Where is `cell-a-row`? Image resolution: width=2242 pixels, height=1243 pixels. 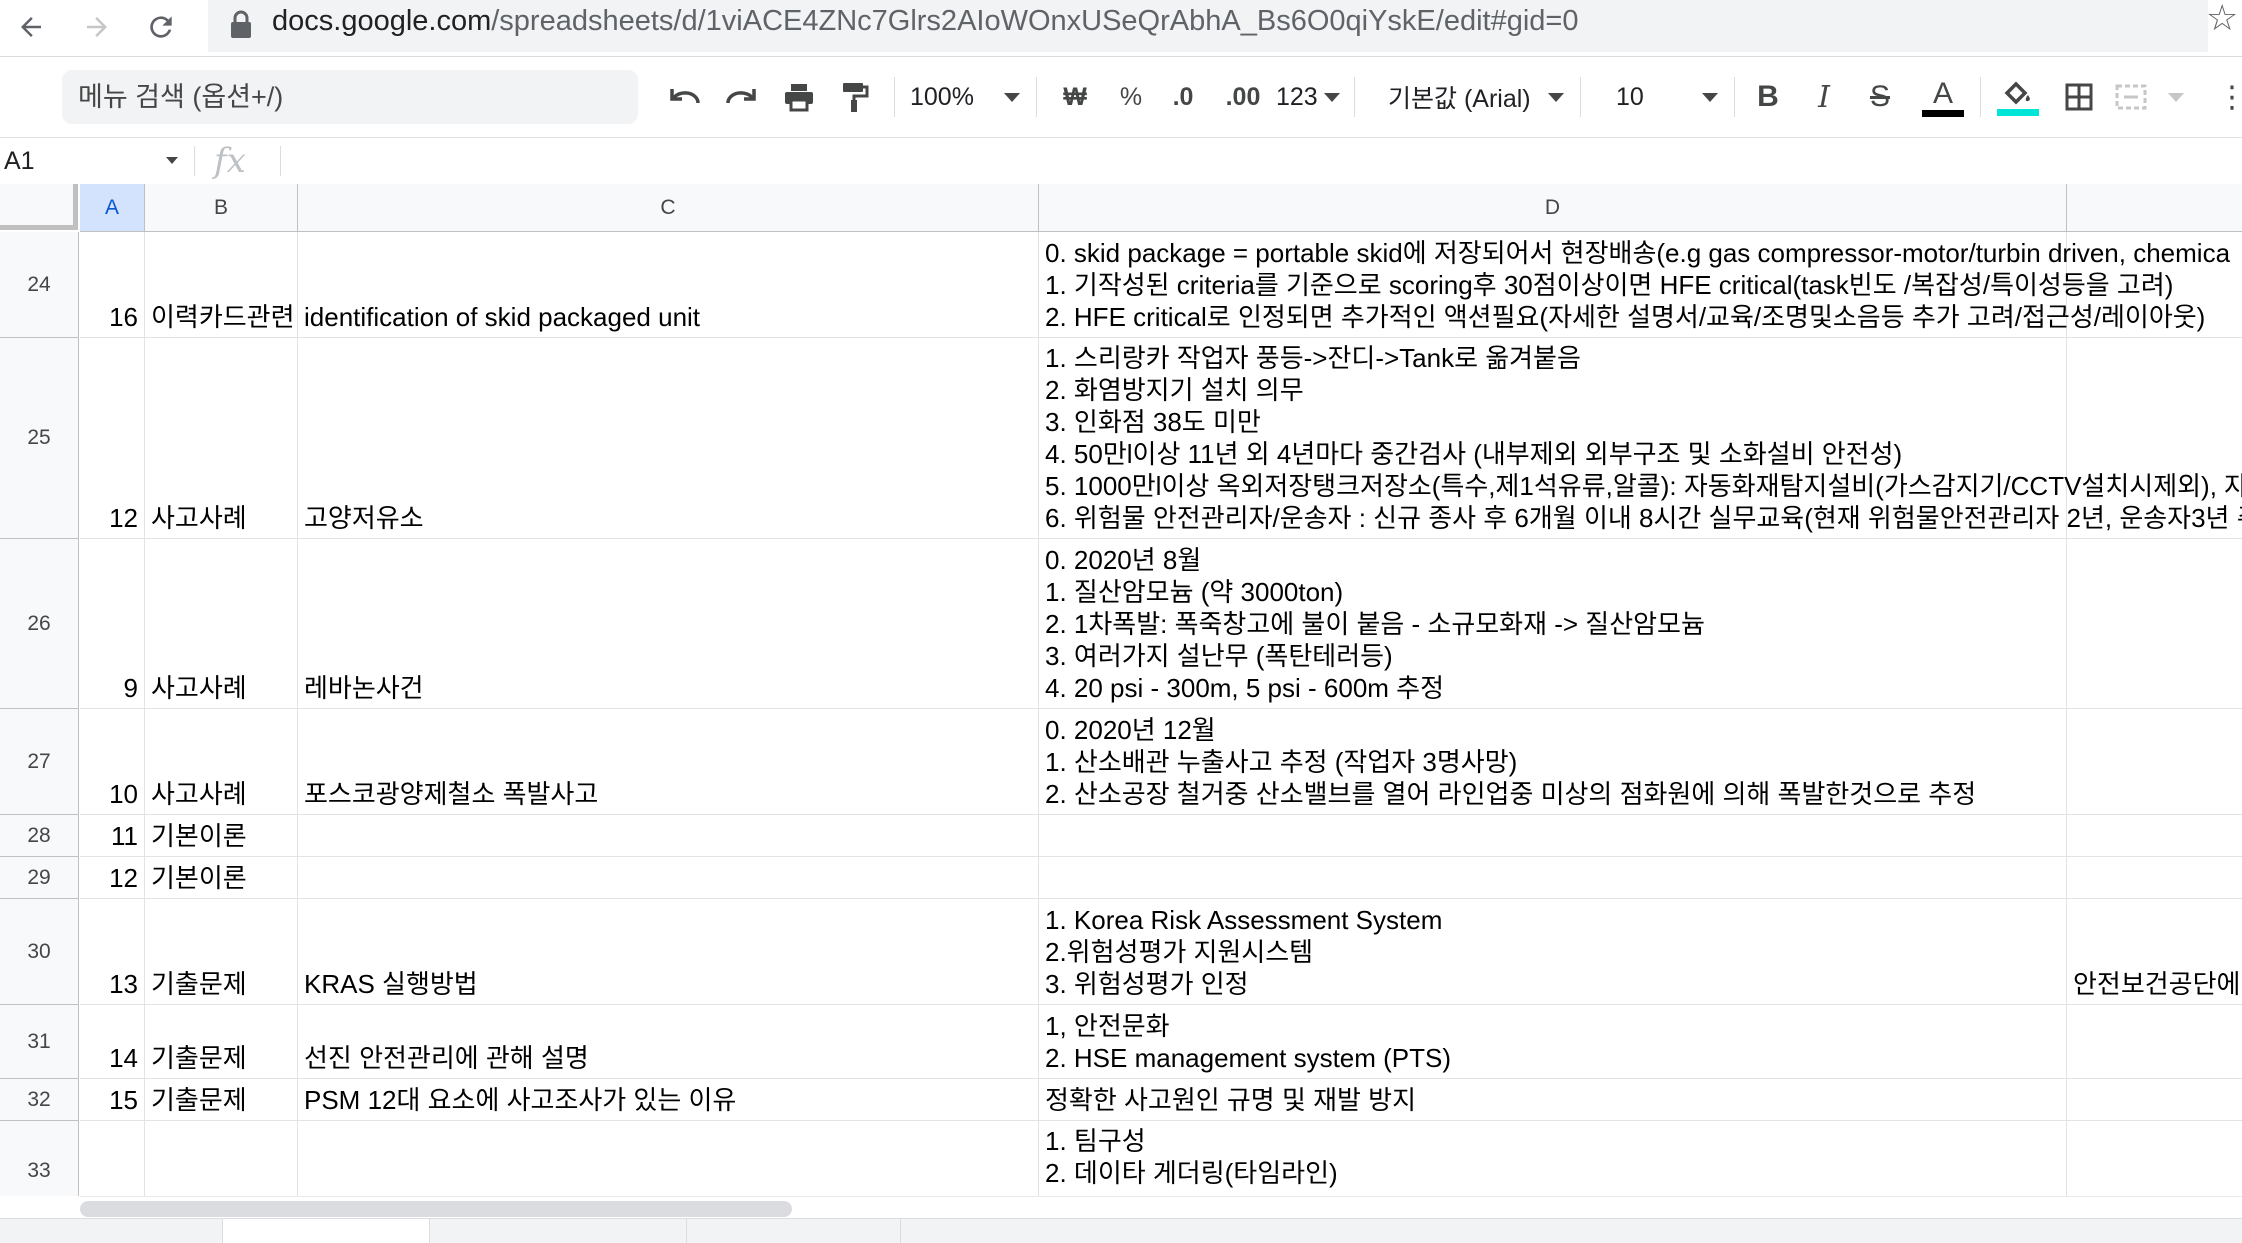
cell-a-row is located at coordinates (112, 1158).